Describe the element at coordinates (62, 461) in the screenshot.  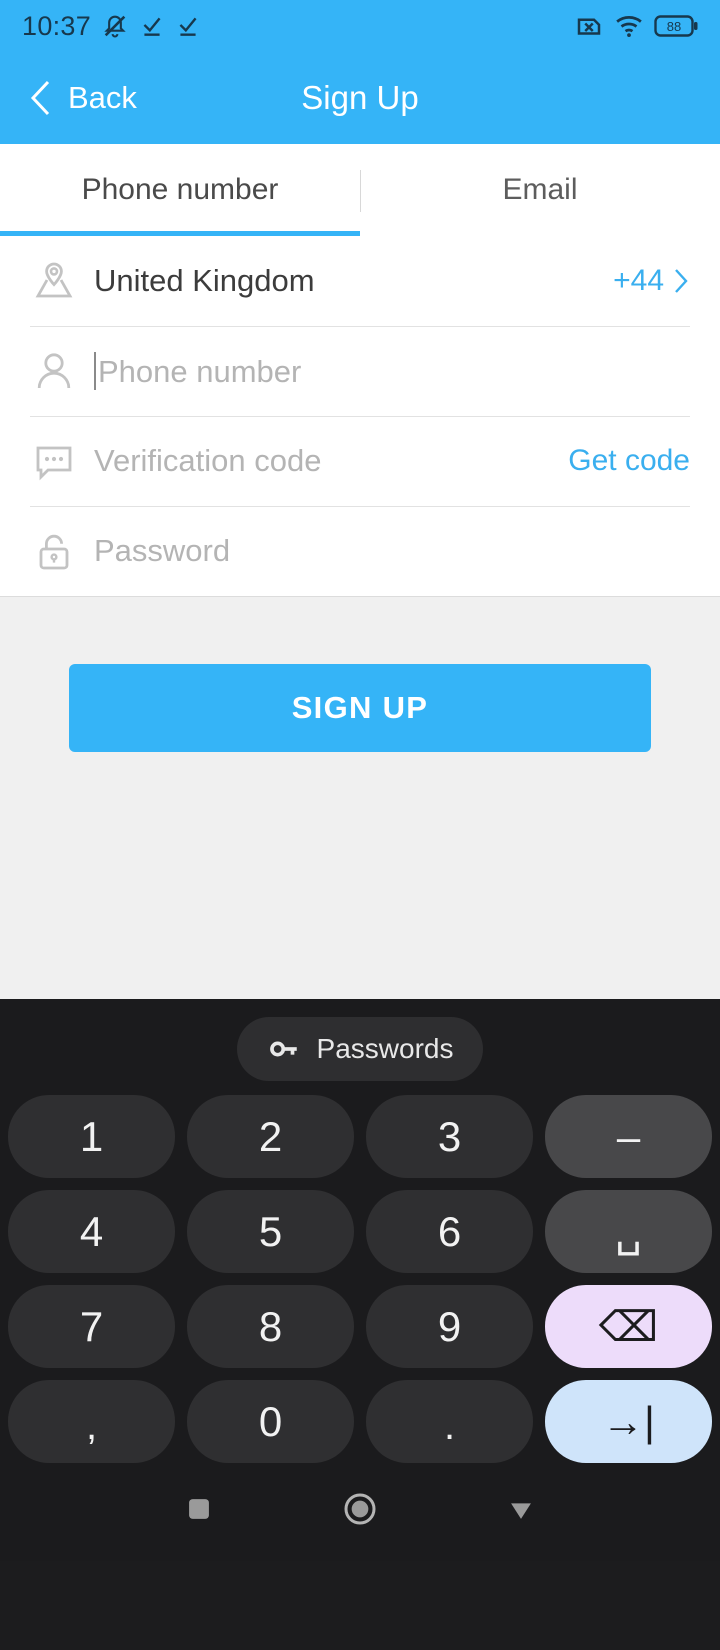
I see `message-dots-icon` at that location.